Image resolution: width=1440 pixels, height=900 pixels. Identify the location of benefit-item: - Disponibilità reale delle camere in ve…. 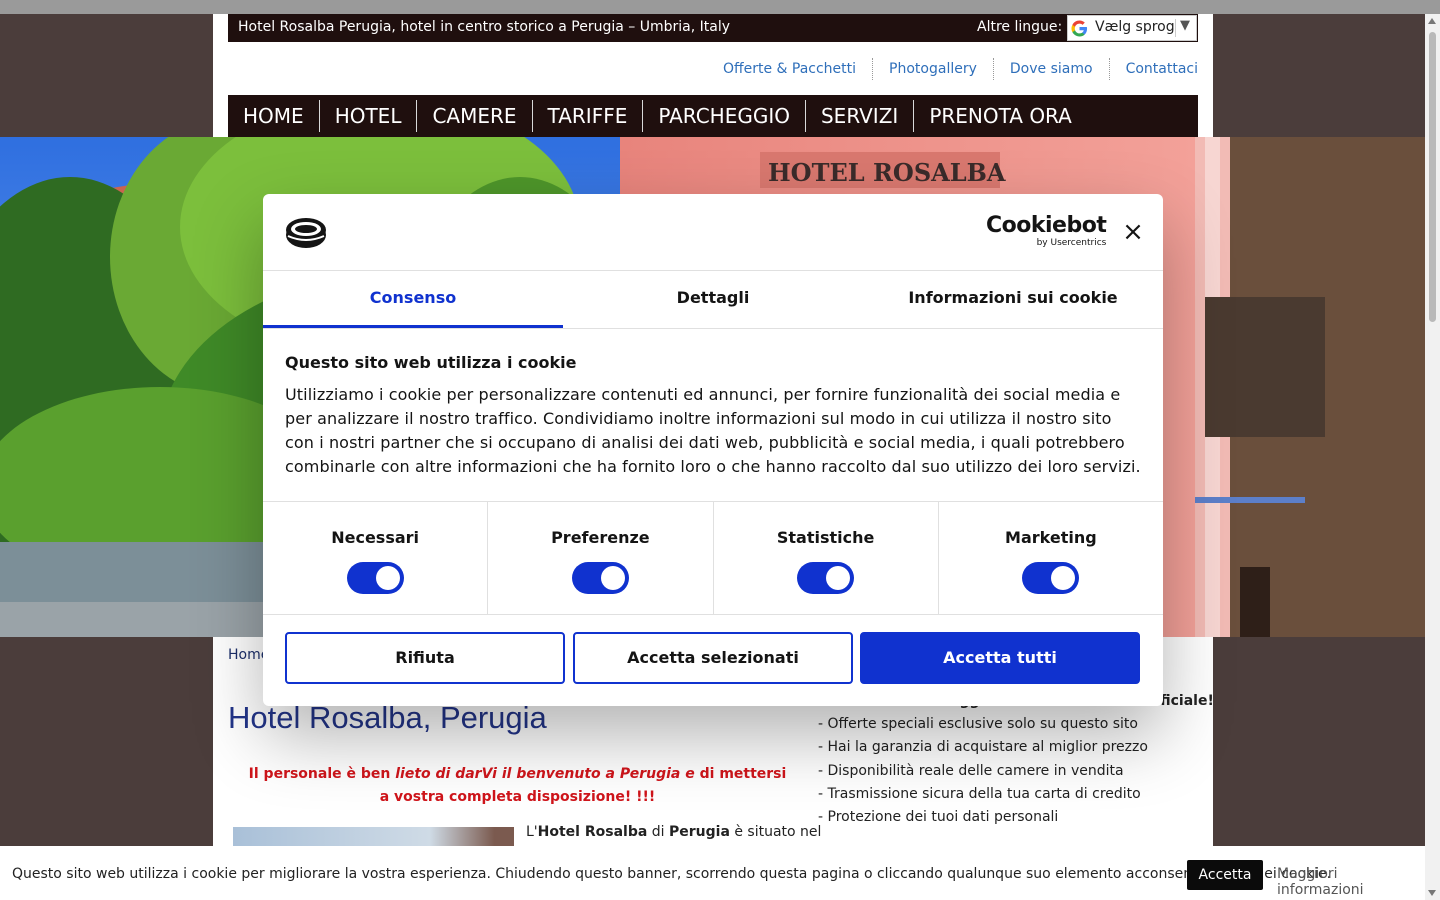
(971, 770).